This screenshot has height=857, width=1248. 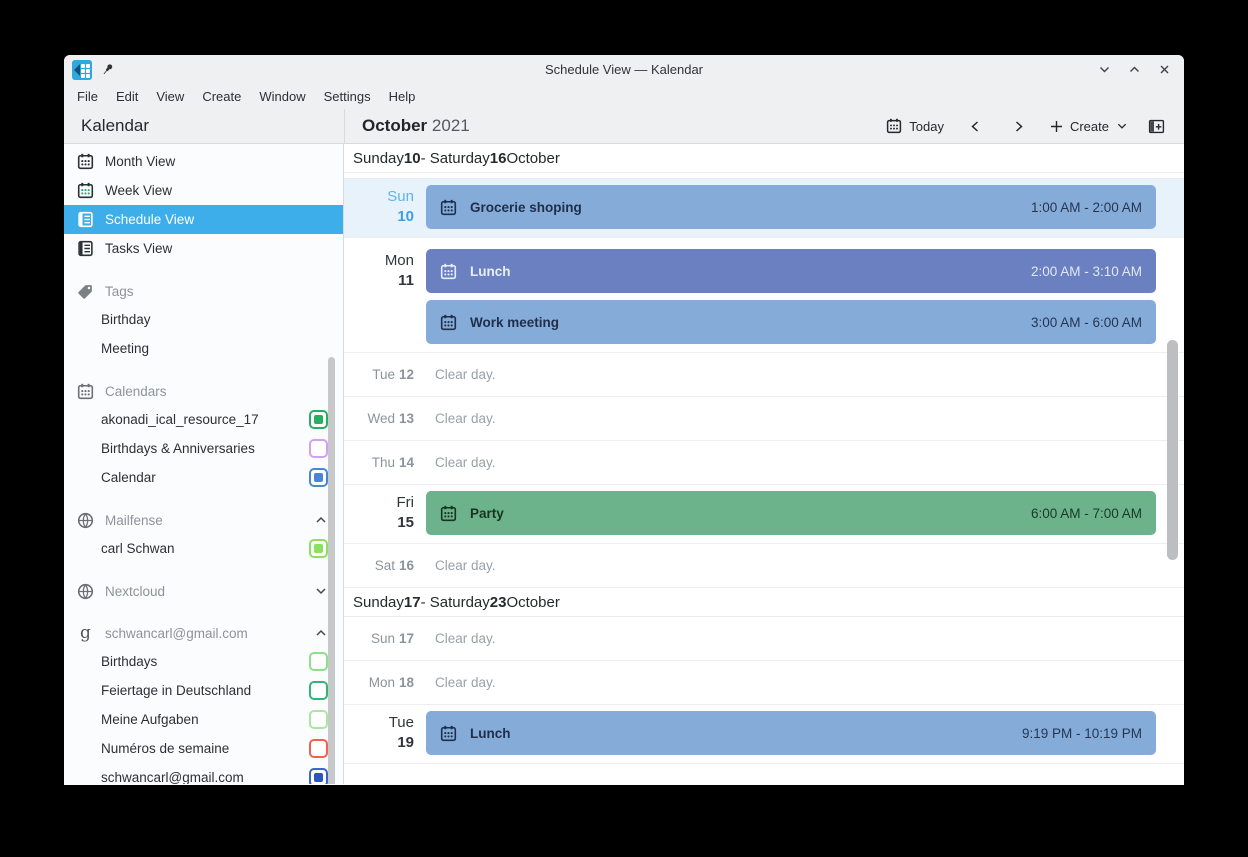 I want to click on calendar-item-label: schwancarl@gmail.com, so click(x=172, y=777).